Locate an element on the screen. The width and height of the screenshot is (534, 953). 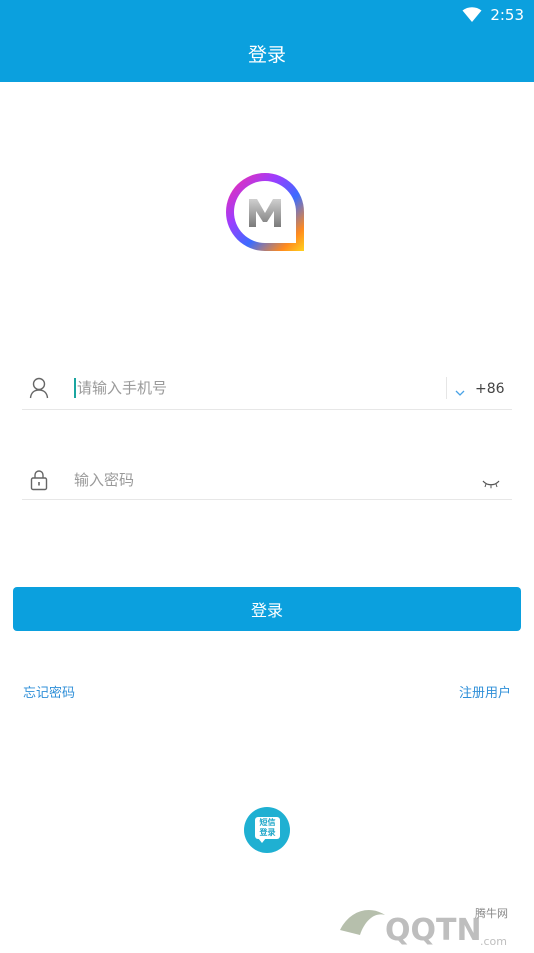
password-input: 输入密码 is located at coordinates (104, 480).